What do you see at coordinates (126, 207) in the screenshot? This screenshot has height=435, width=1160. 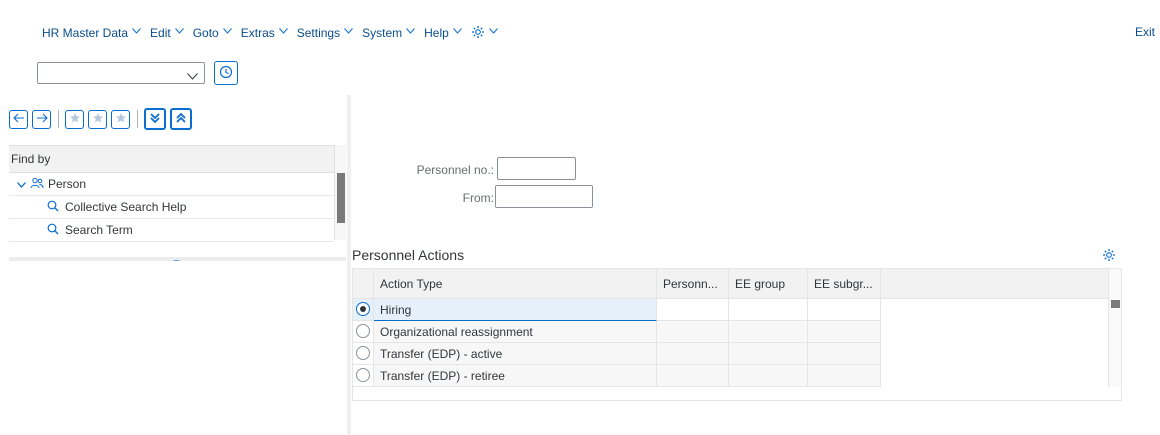 I see `tree-item-label: Collective Search Help` at bounding box center [126, 207].